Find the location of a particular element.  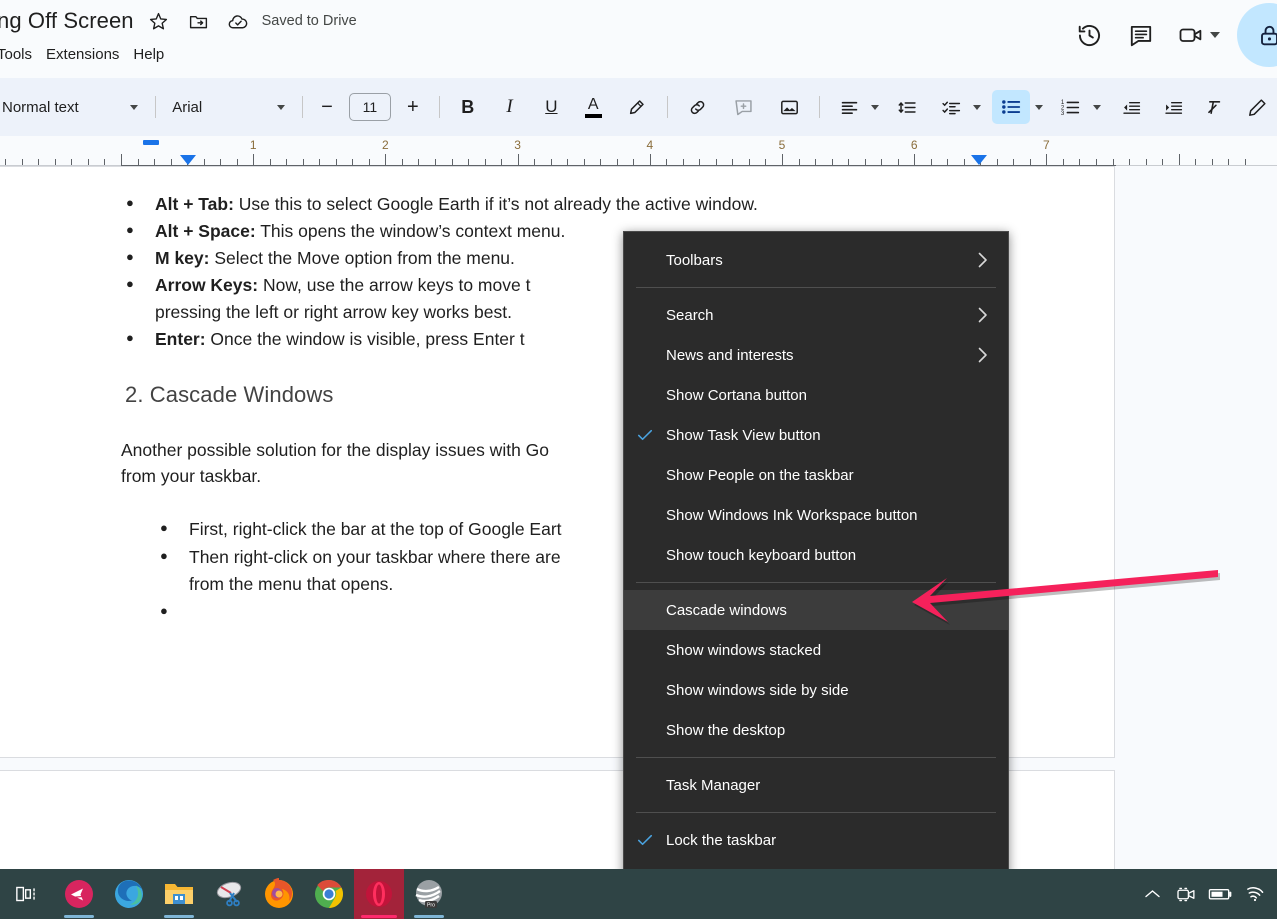

file-explorer-icon is located at coordinates (179, 894).